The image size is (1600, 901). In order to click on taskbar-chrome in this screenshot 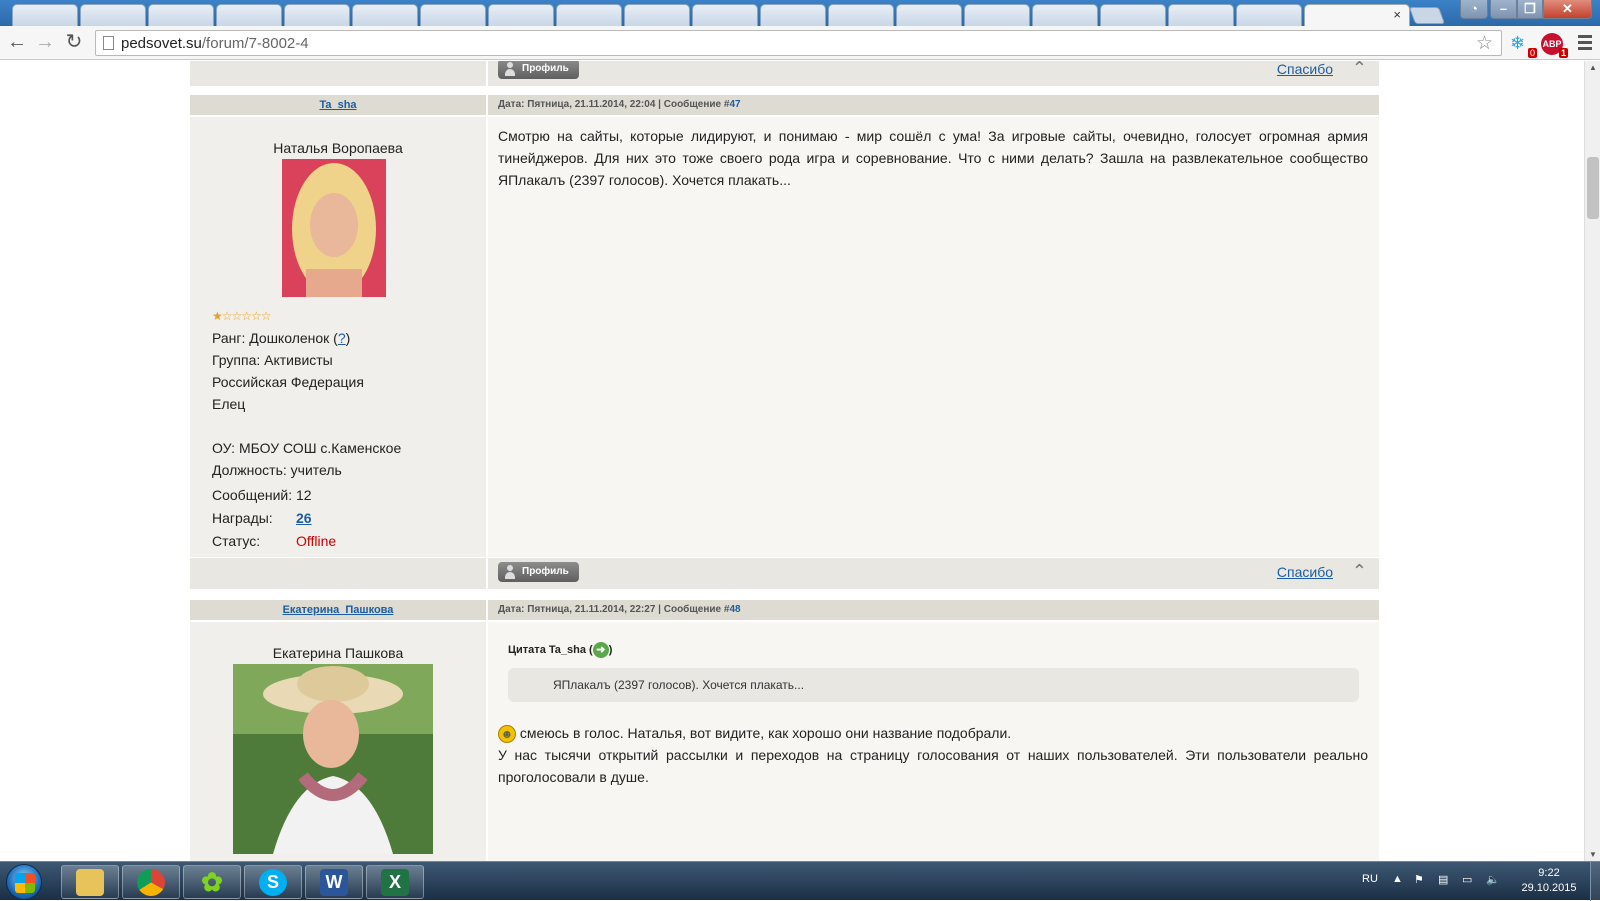, I will do `click(151, 882)`.